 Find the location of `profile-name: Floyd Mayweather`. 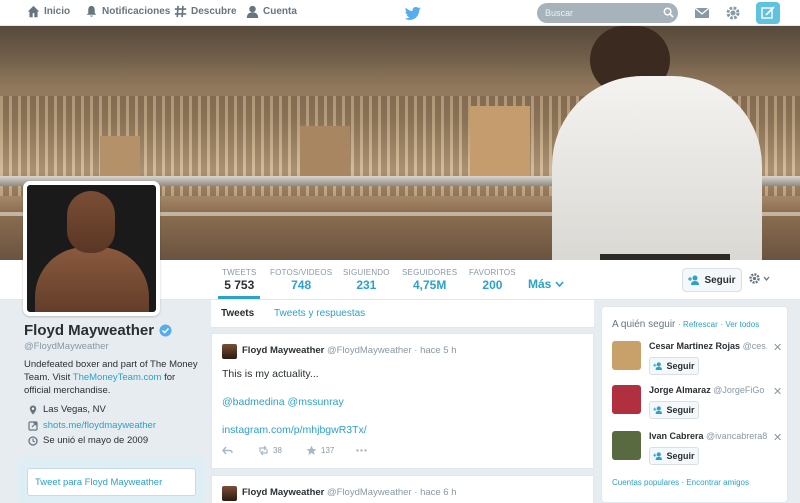

profile-name: Floyd Mayweather is located at coordinates (89, 330).